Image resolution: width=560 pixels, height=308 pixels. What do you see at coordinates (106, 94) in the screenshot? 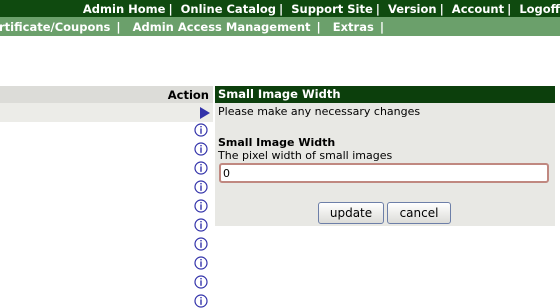
I see `action-column-header: Action` at bounding box center [106, 94].